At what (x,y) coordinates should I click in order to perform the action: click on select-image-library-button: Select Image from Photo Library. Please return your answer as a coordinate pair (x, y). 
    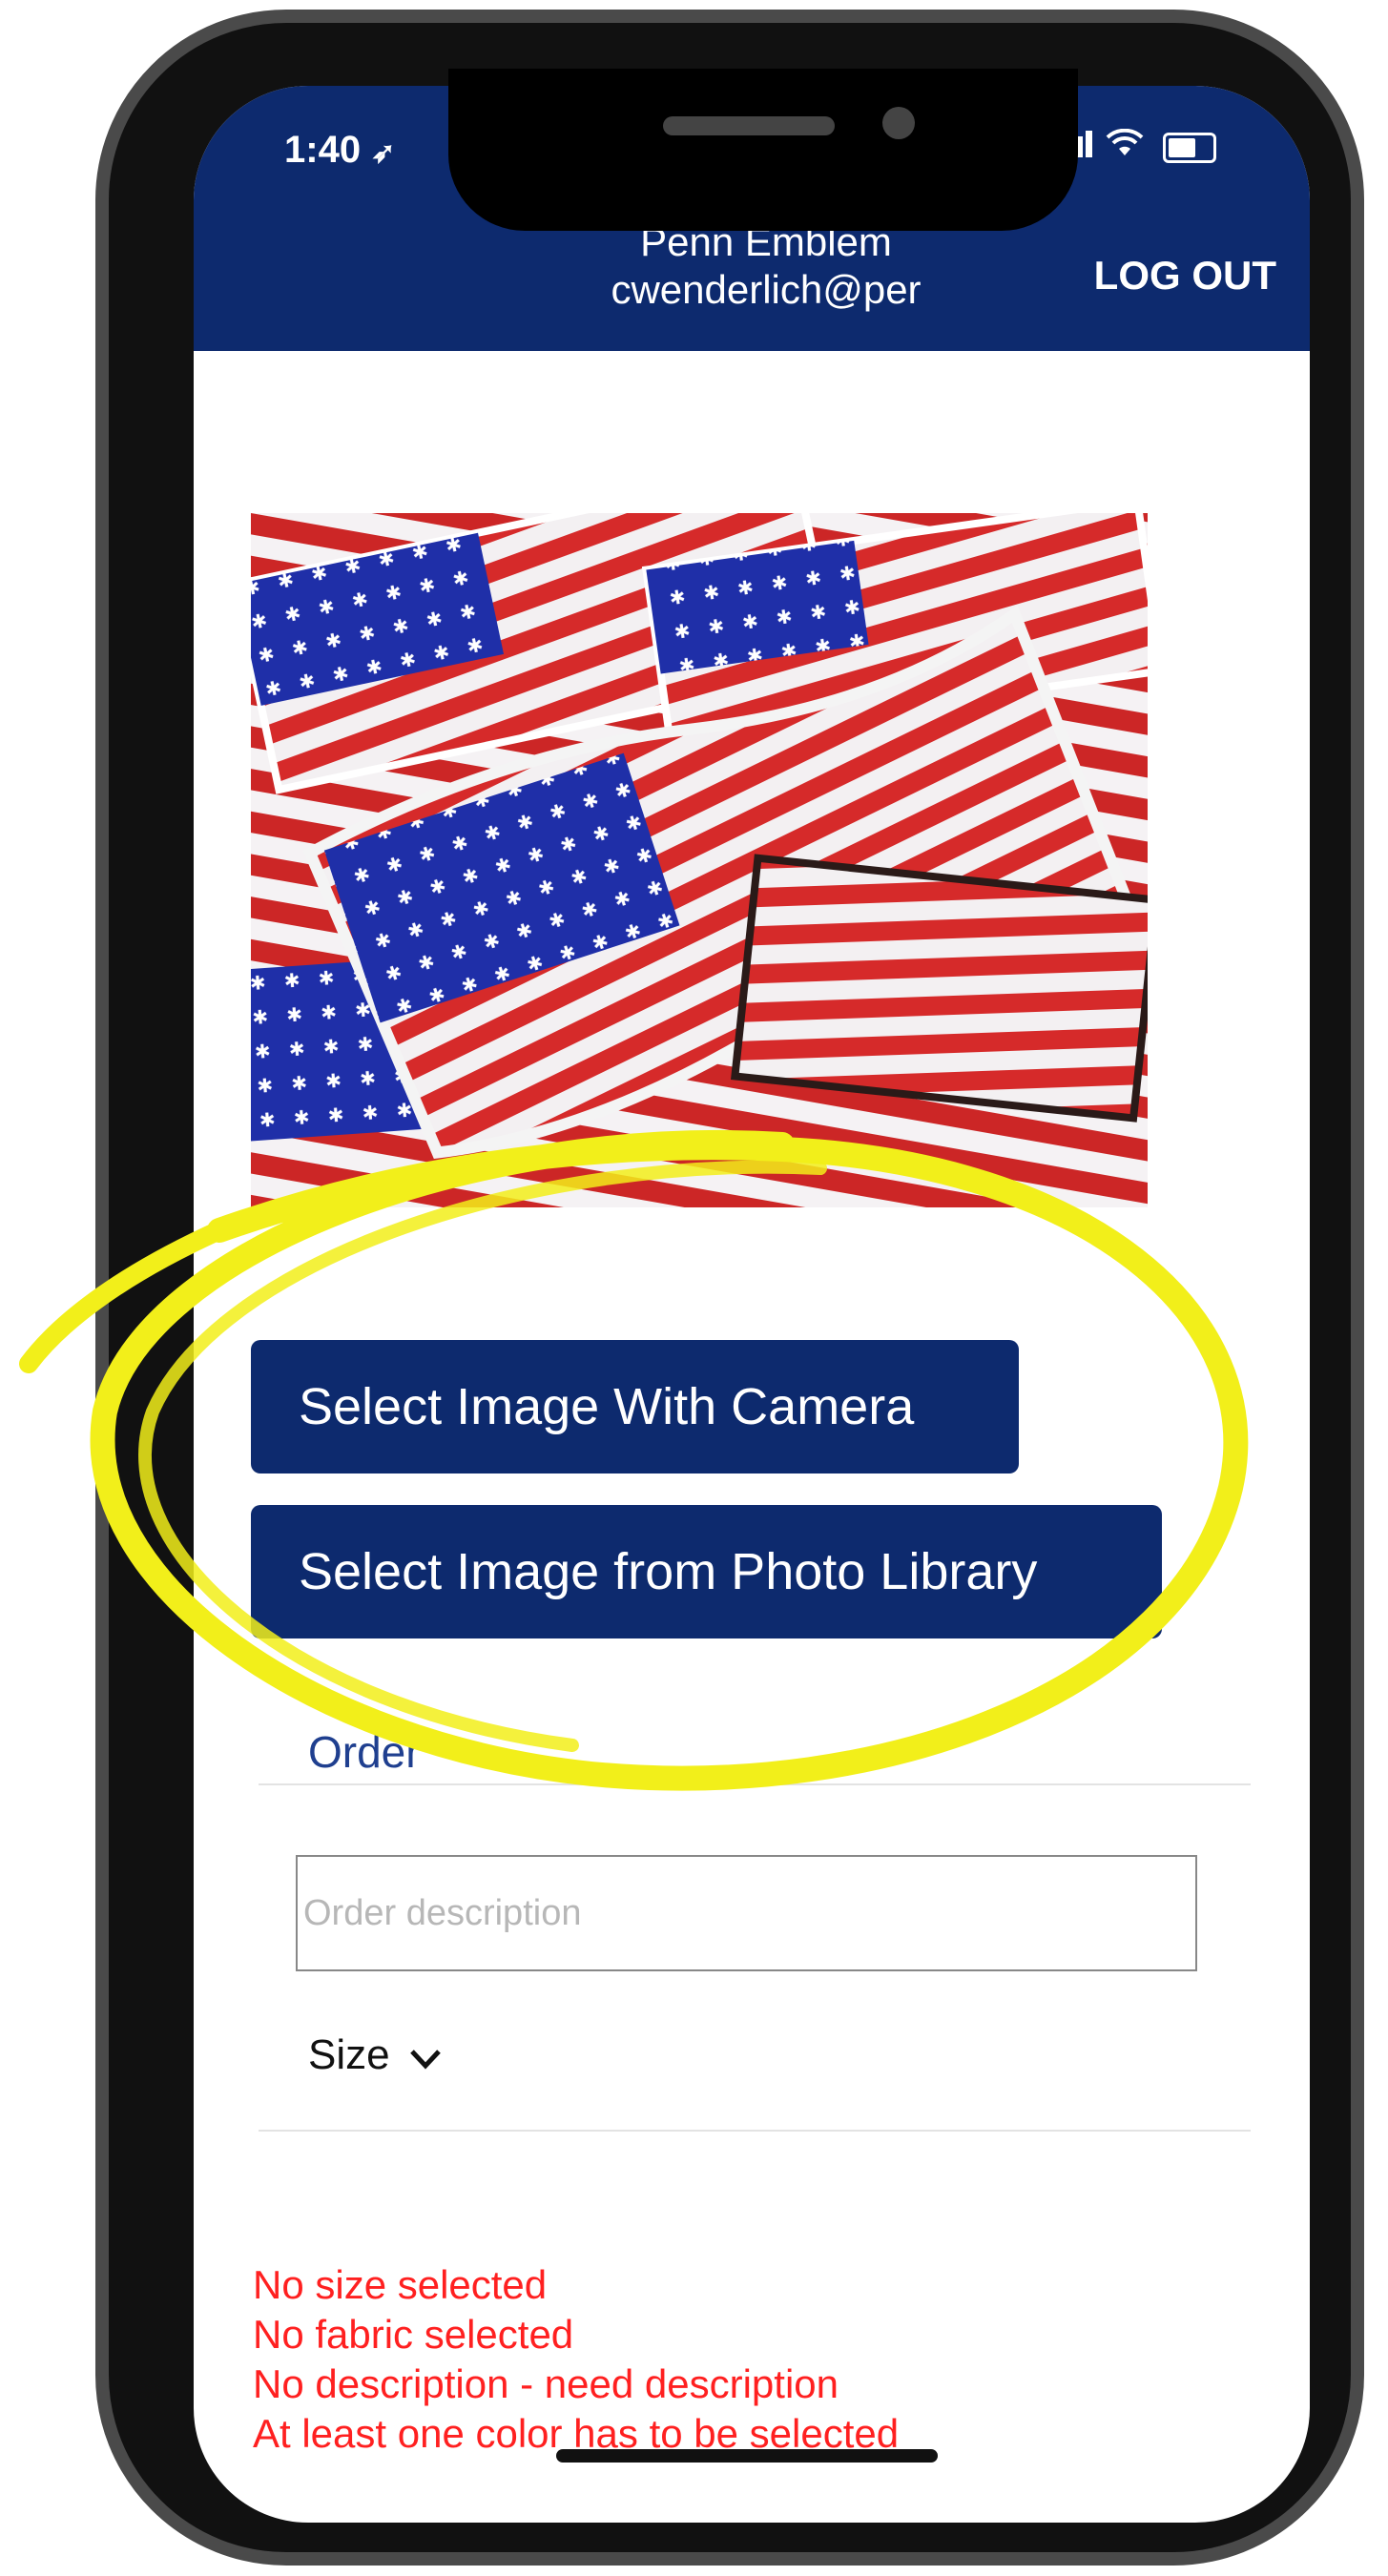
    Looking at the image, I should click on (706, 1571).